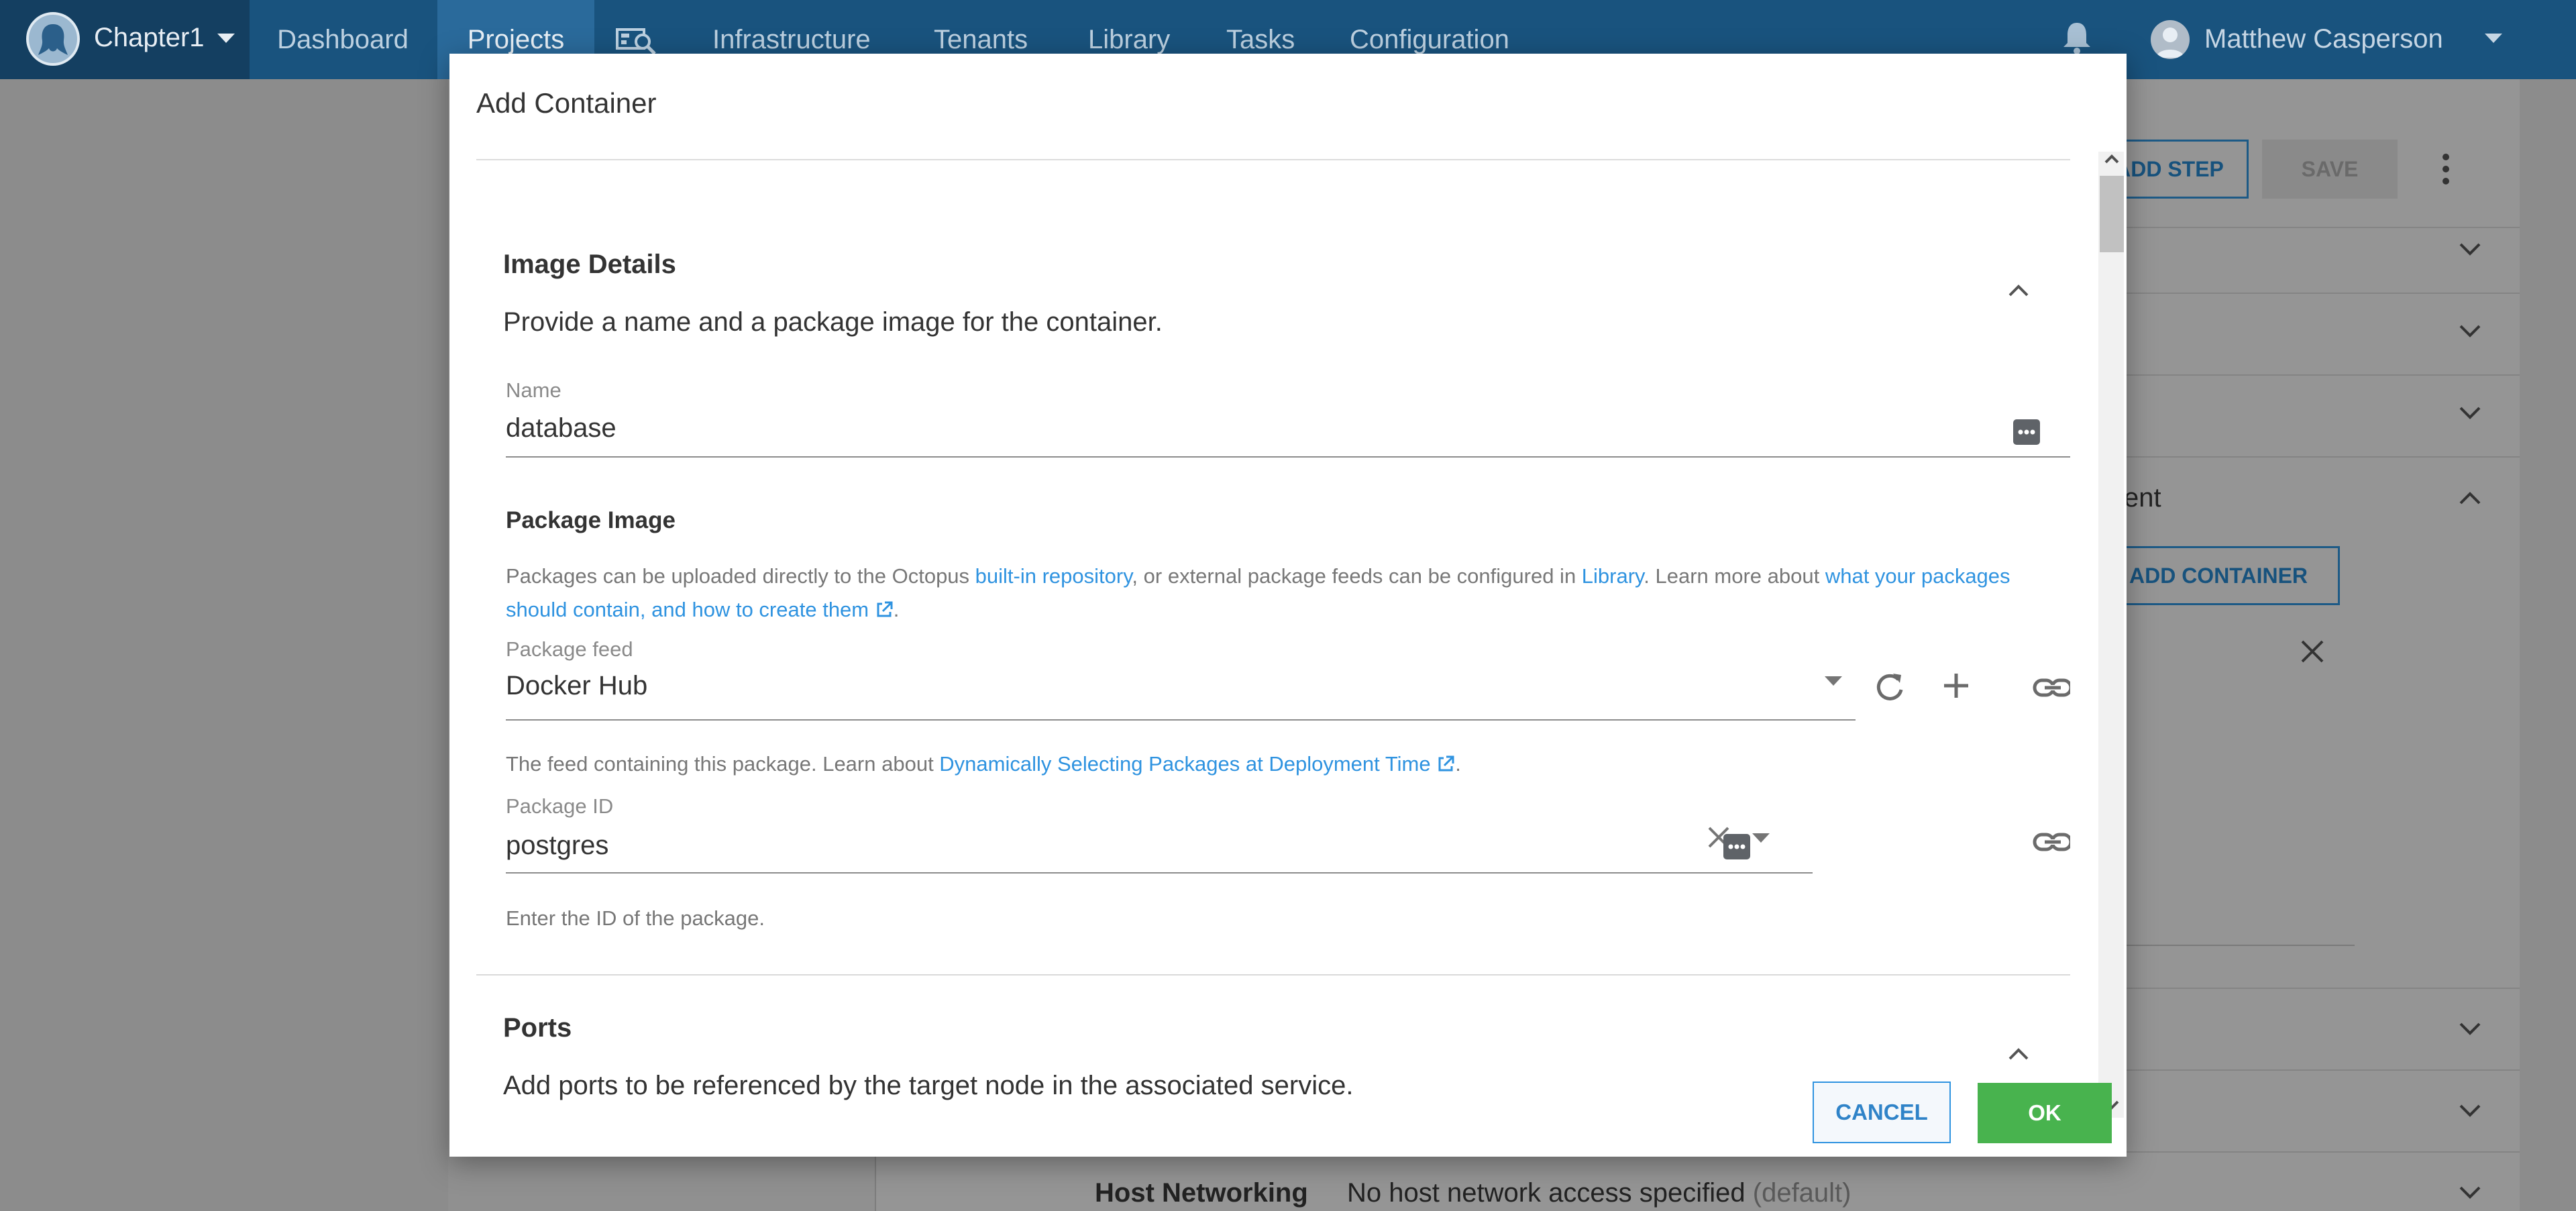 The width and height of the screenshot is (2576, 1211). Describe the element at coordinates (2077, 37) in the screenshot. I see `bell-icon` at that location.